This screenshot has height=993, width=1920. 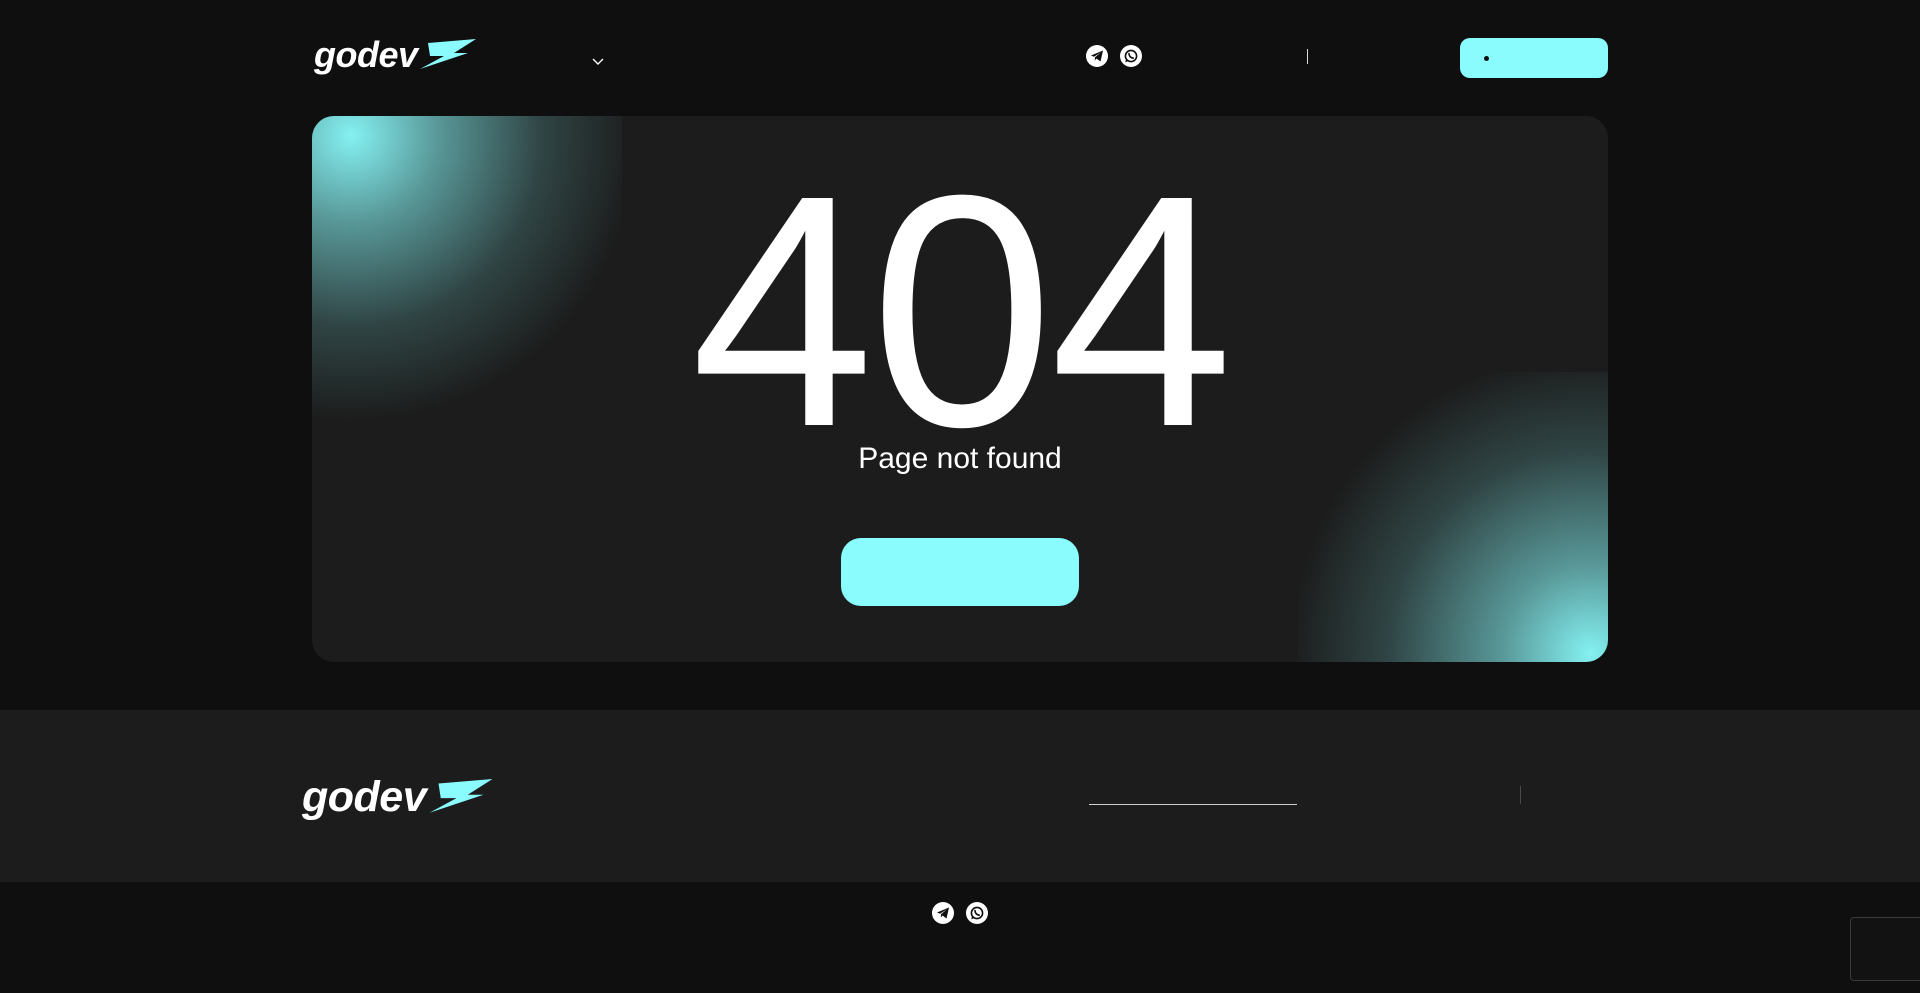 I want to click on error-code: 404, so click(x=962, y=310).